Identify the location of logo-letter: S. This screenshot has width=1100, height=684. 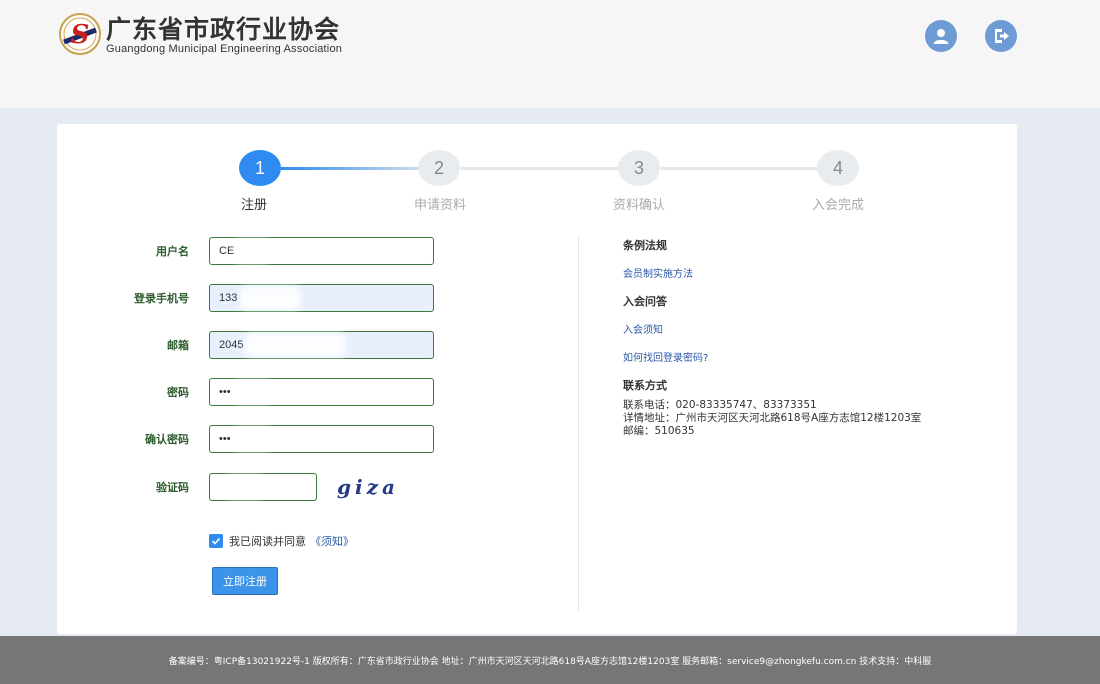
(80, 35).